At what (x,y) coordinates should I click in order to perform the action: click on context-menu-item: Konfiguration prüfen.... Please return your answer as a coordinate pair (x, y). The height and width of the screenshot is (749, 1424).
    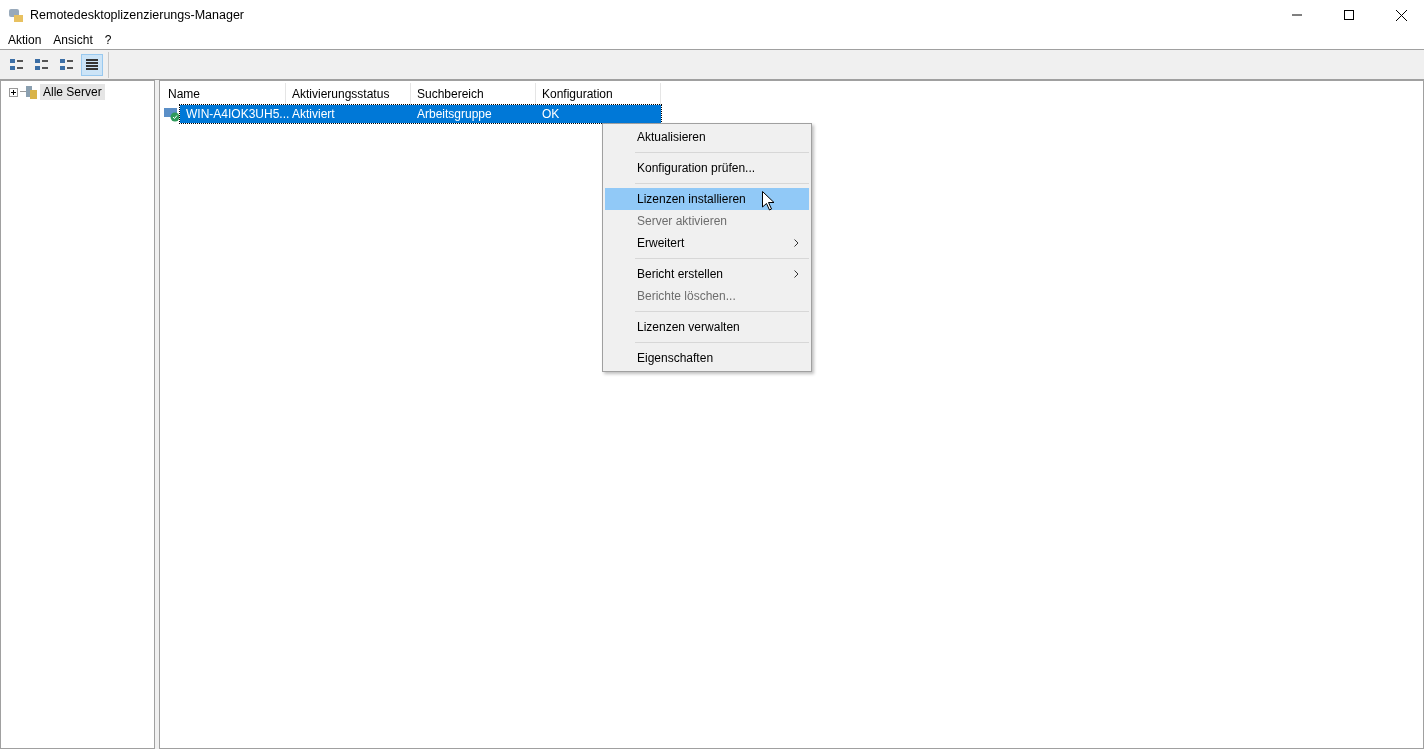
    Looking at the image, I should click on (707, 168).